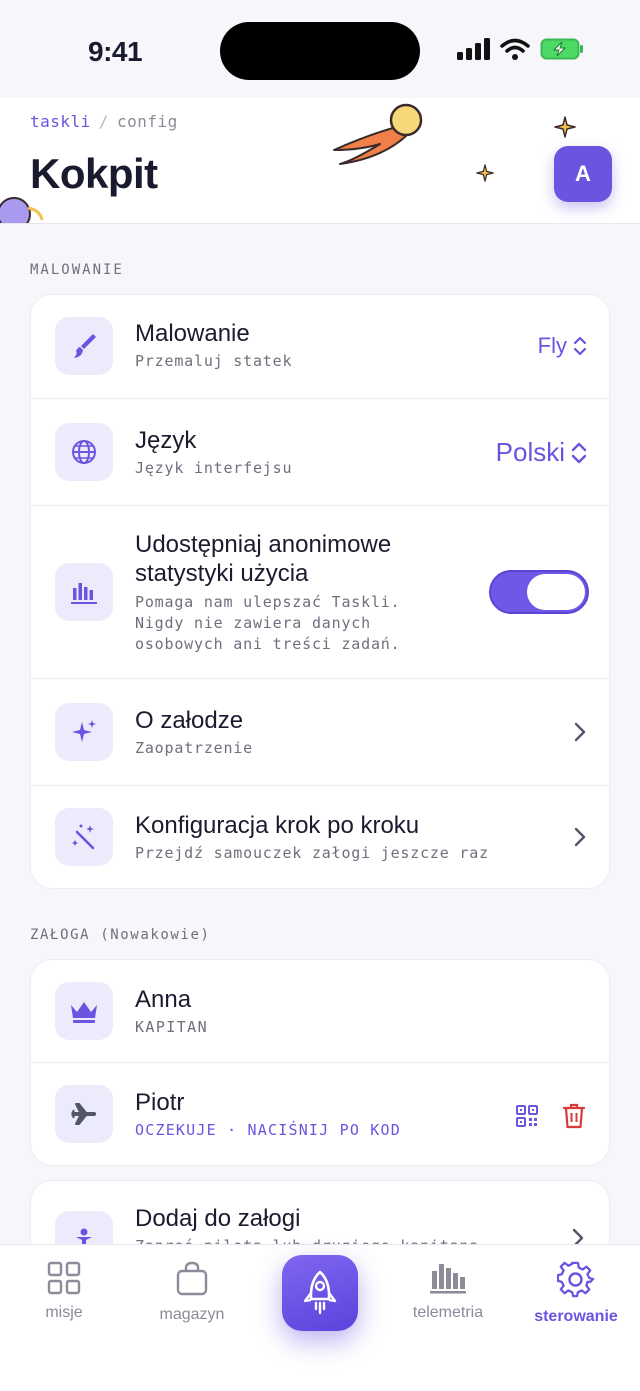 This screenshot has width=640, height=1391. I want to click on launch-button, so click(320, 1293).